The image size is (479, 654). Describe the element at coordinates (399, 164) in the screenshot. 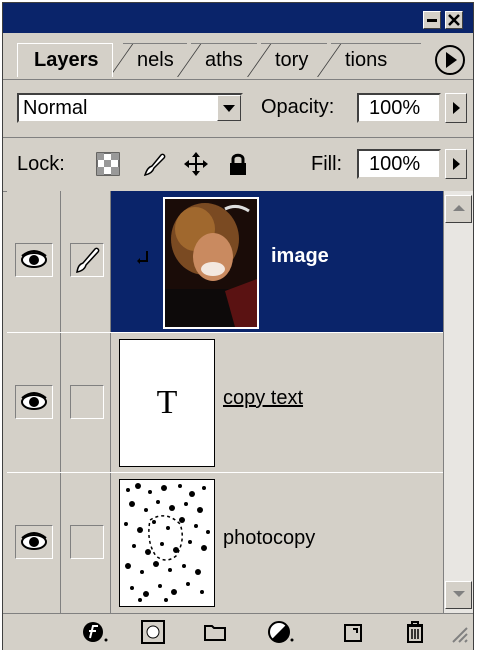

I see `fill-input: 100%` at that location.